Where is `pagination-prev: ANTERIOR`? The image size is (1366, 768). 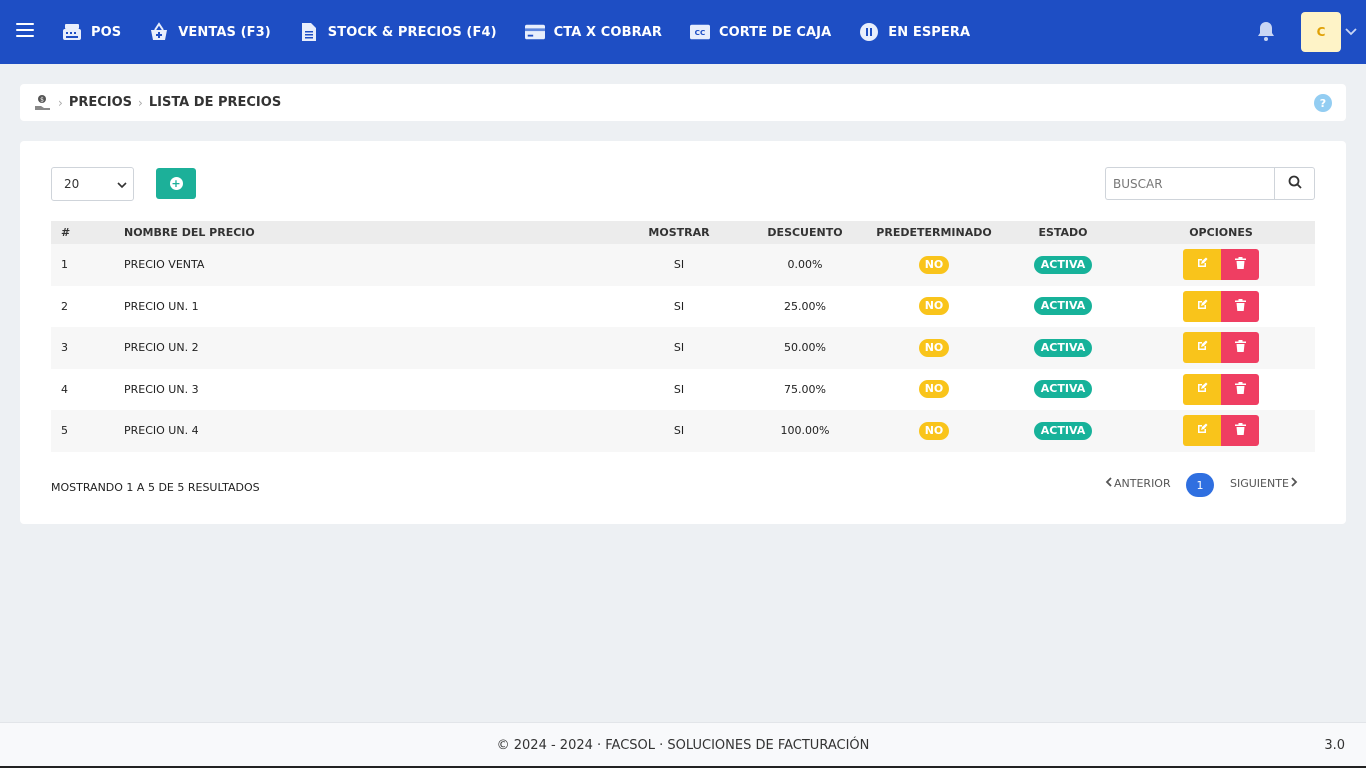 pagination-prev: ANTERIOR is located at coordinates (1138, 483).